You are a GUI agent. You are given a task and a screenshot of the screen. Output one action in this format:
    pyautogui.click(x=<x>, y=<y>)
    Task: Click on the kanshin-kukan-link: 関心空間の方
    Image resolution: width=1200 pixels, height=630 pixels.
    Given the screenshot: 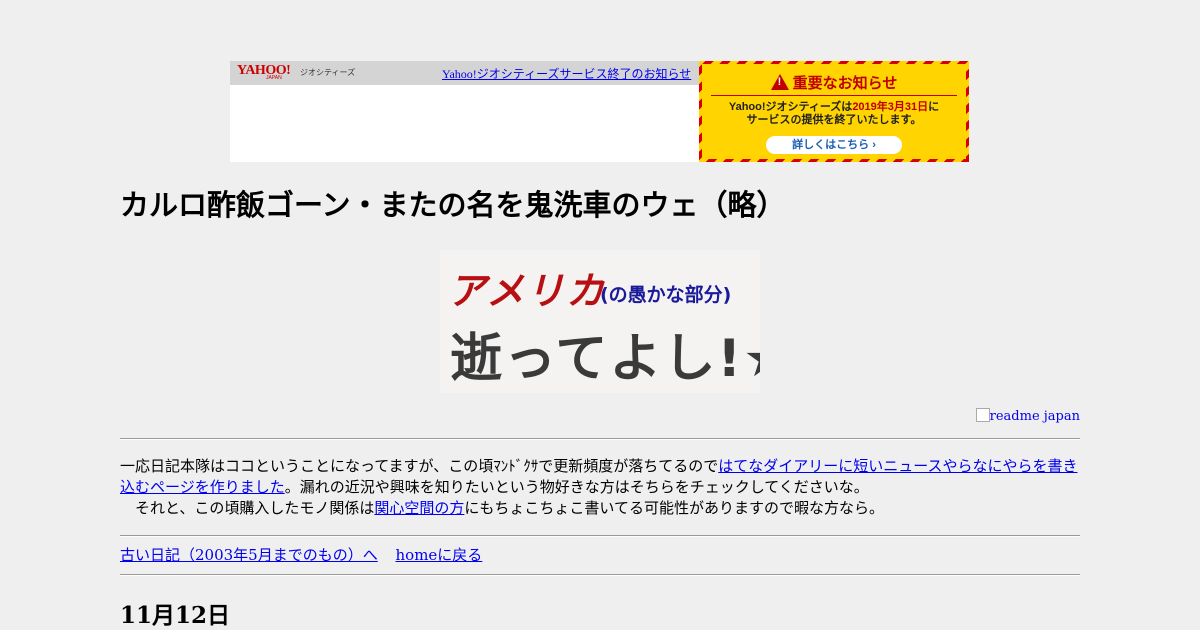 What is the action you would take?
    pyautogui.click(x=419, y=508)
    